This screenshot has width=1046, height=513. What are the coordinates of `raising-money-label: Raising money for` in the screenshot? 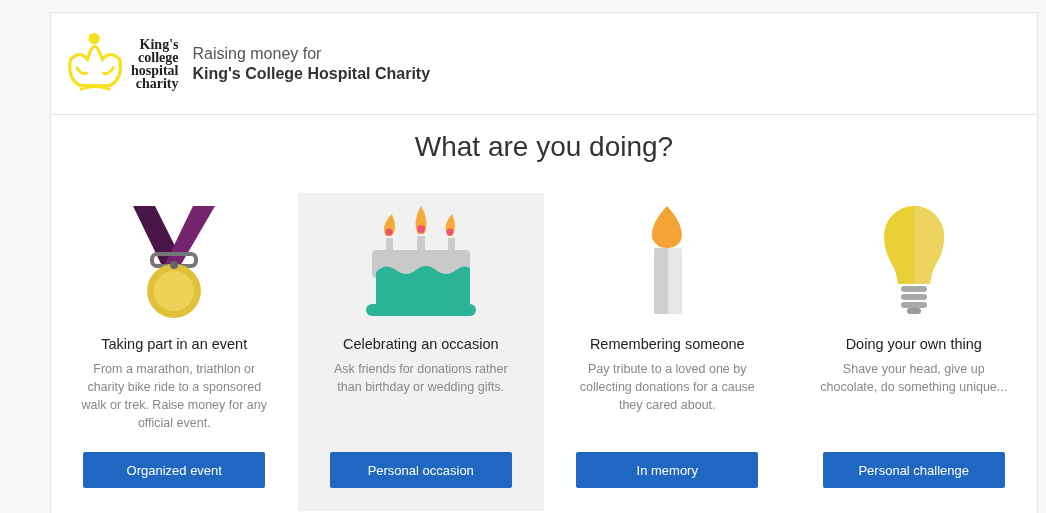 It's located at (257, 53).